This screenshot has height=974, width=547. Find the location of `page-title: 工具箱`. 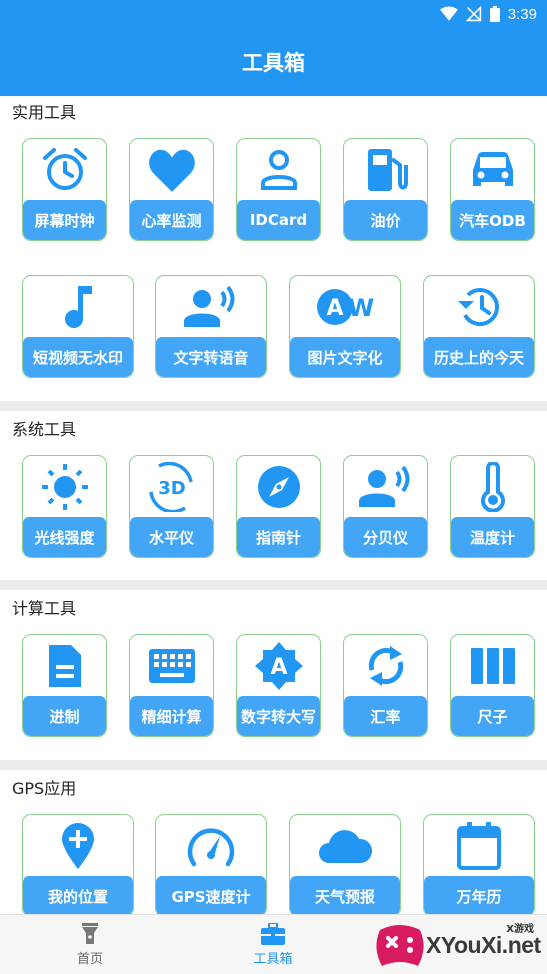

page-title: 工具箱 is located at coordinates (273, 63).